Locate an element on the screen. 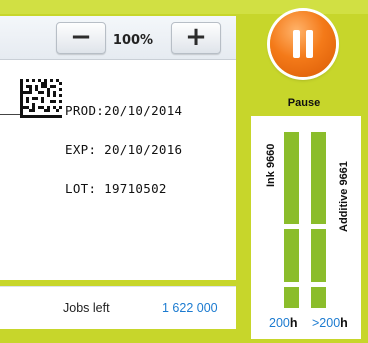 This screenshot has height=343, width=368. pause-button is located at coordinates (303, 44).